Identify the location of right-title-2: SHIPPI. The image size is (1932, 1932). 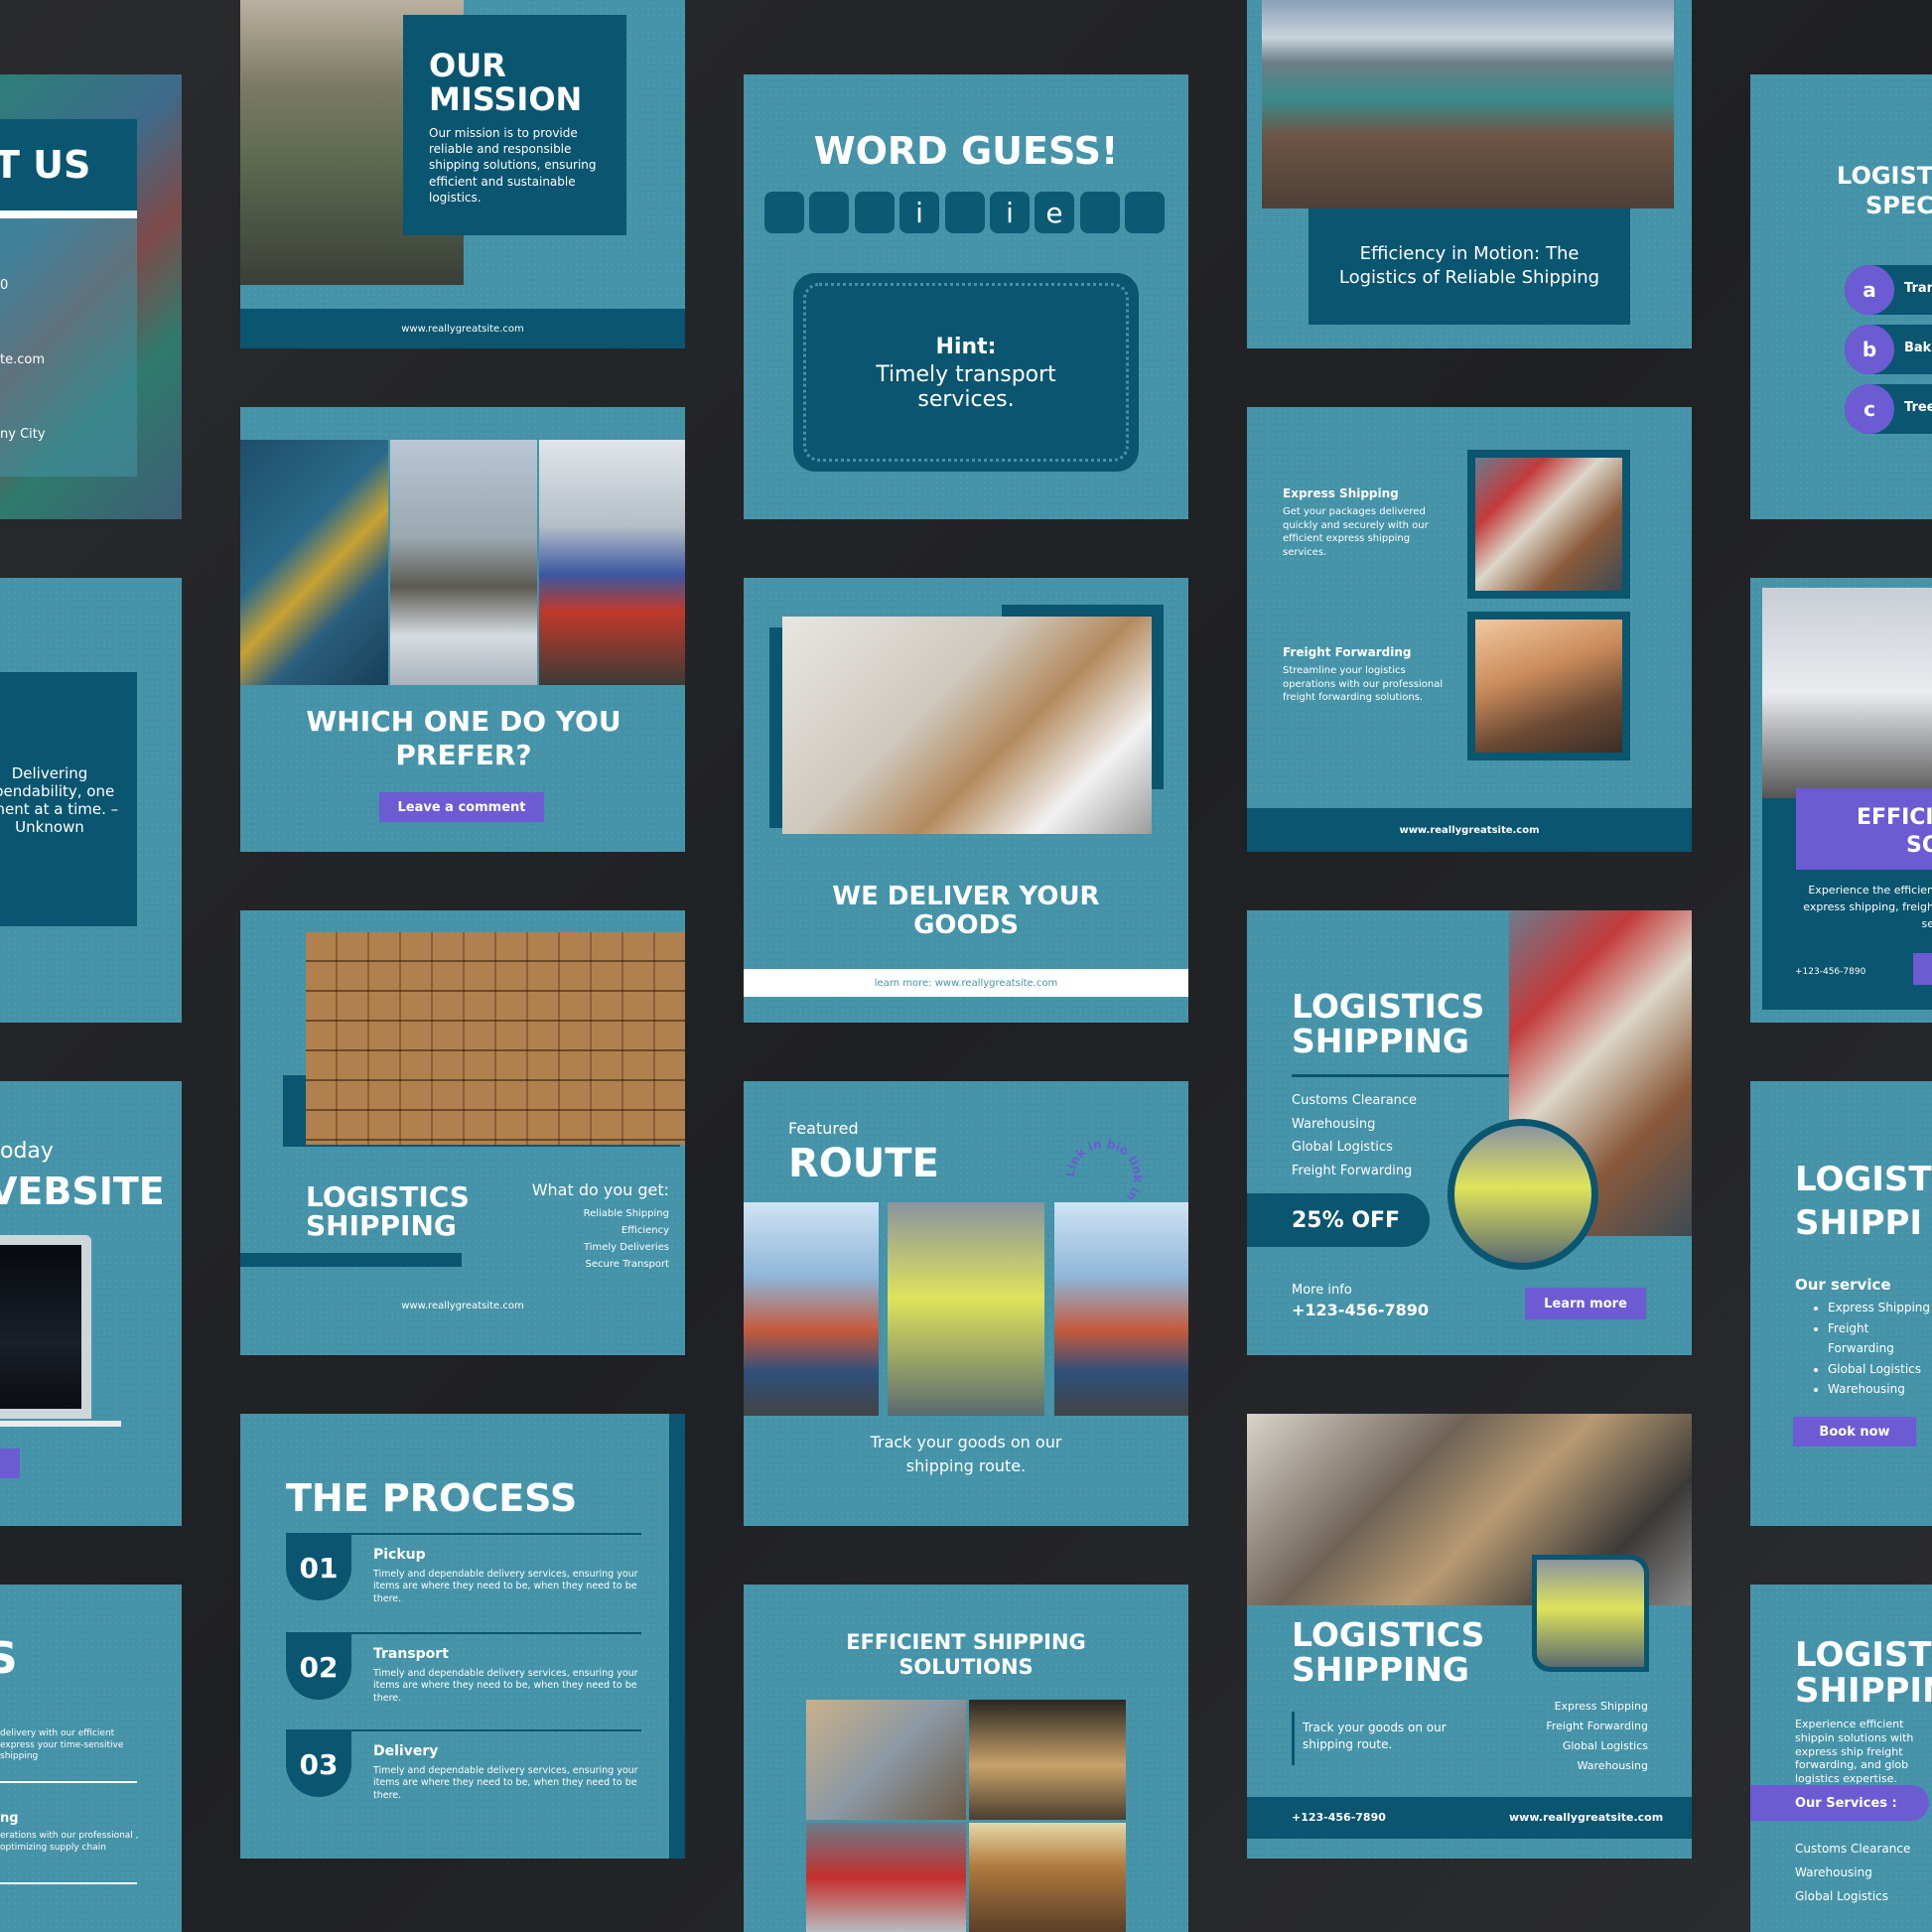
(1859, 1223).